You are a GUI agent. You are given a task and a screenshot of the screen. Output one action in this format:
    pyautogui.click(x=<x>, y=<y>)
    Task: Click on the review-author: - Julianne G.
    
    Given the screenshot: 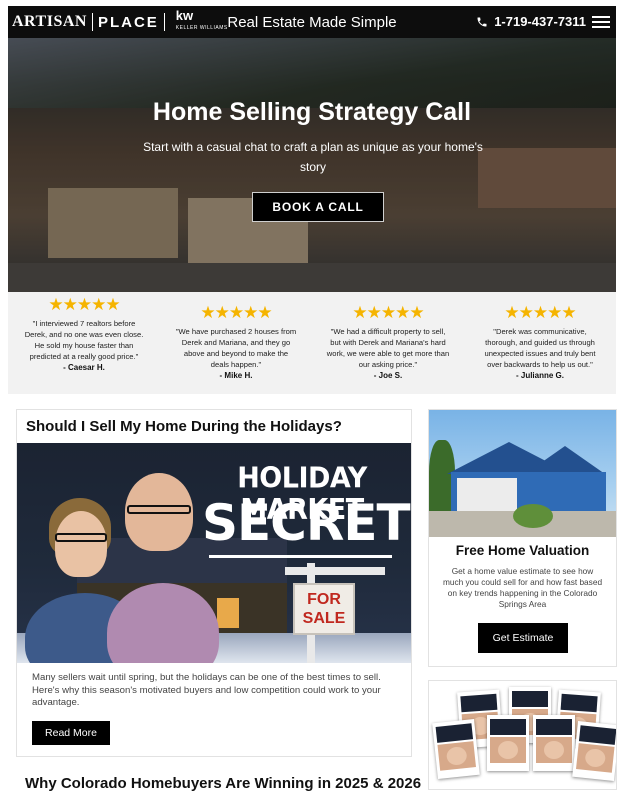 What is the action you would take?
    pyautogui.click(x=539, y=375)
    